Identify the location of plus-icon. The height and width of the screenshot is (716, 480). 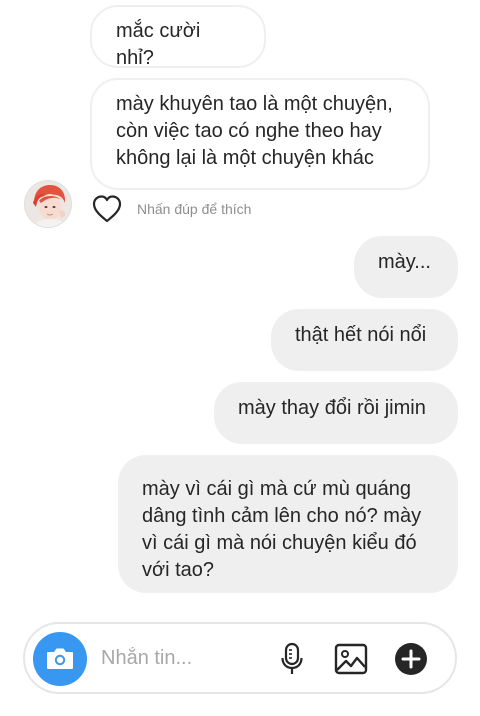
(411, 659).